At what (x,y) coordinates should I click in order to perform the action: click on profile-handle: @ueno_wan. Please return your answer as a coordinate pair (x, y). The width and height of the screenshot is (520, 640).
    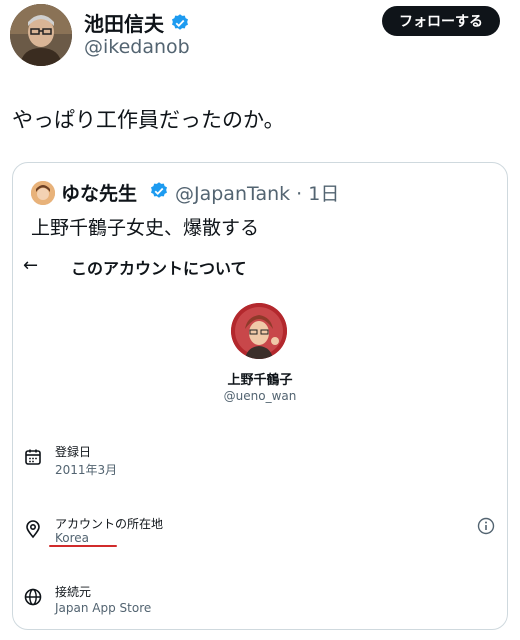
    Looking at the image, I should click on (260, 396).